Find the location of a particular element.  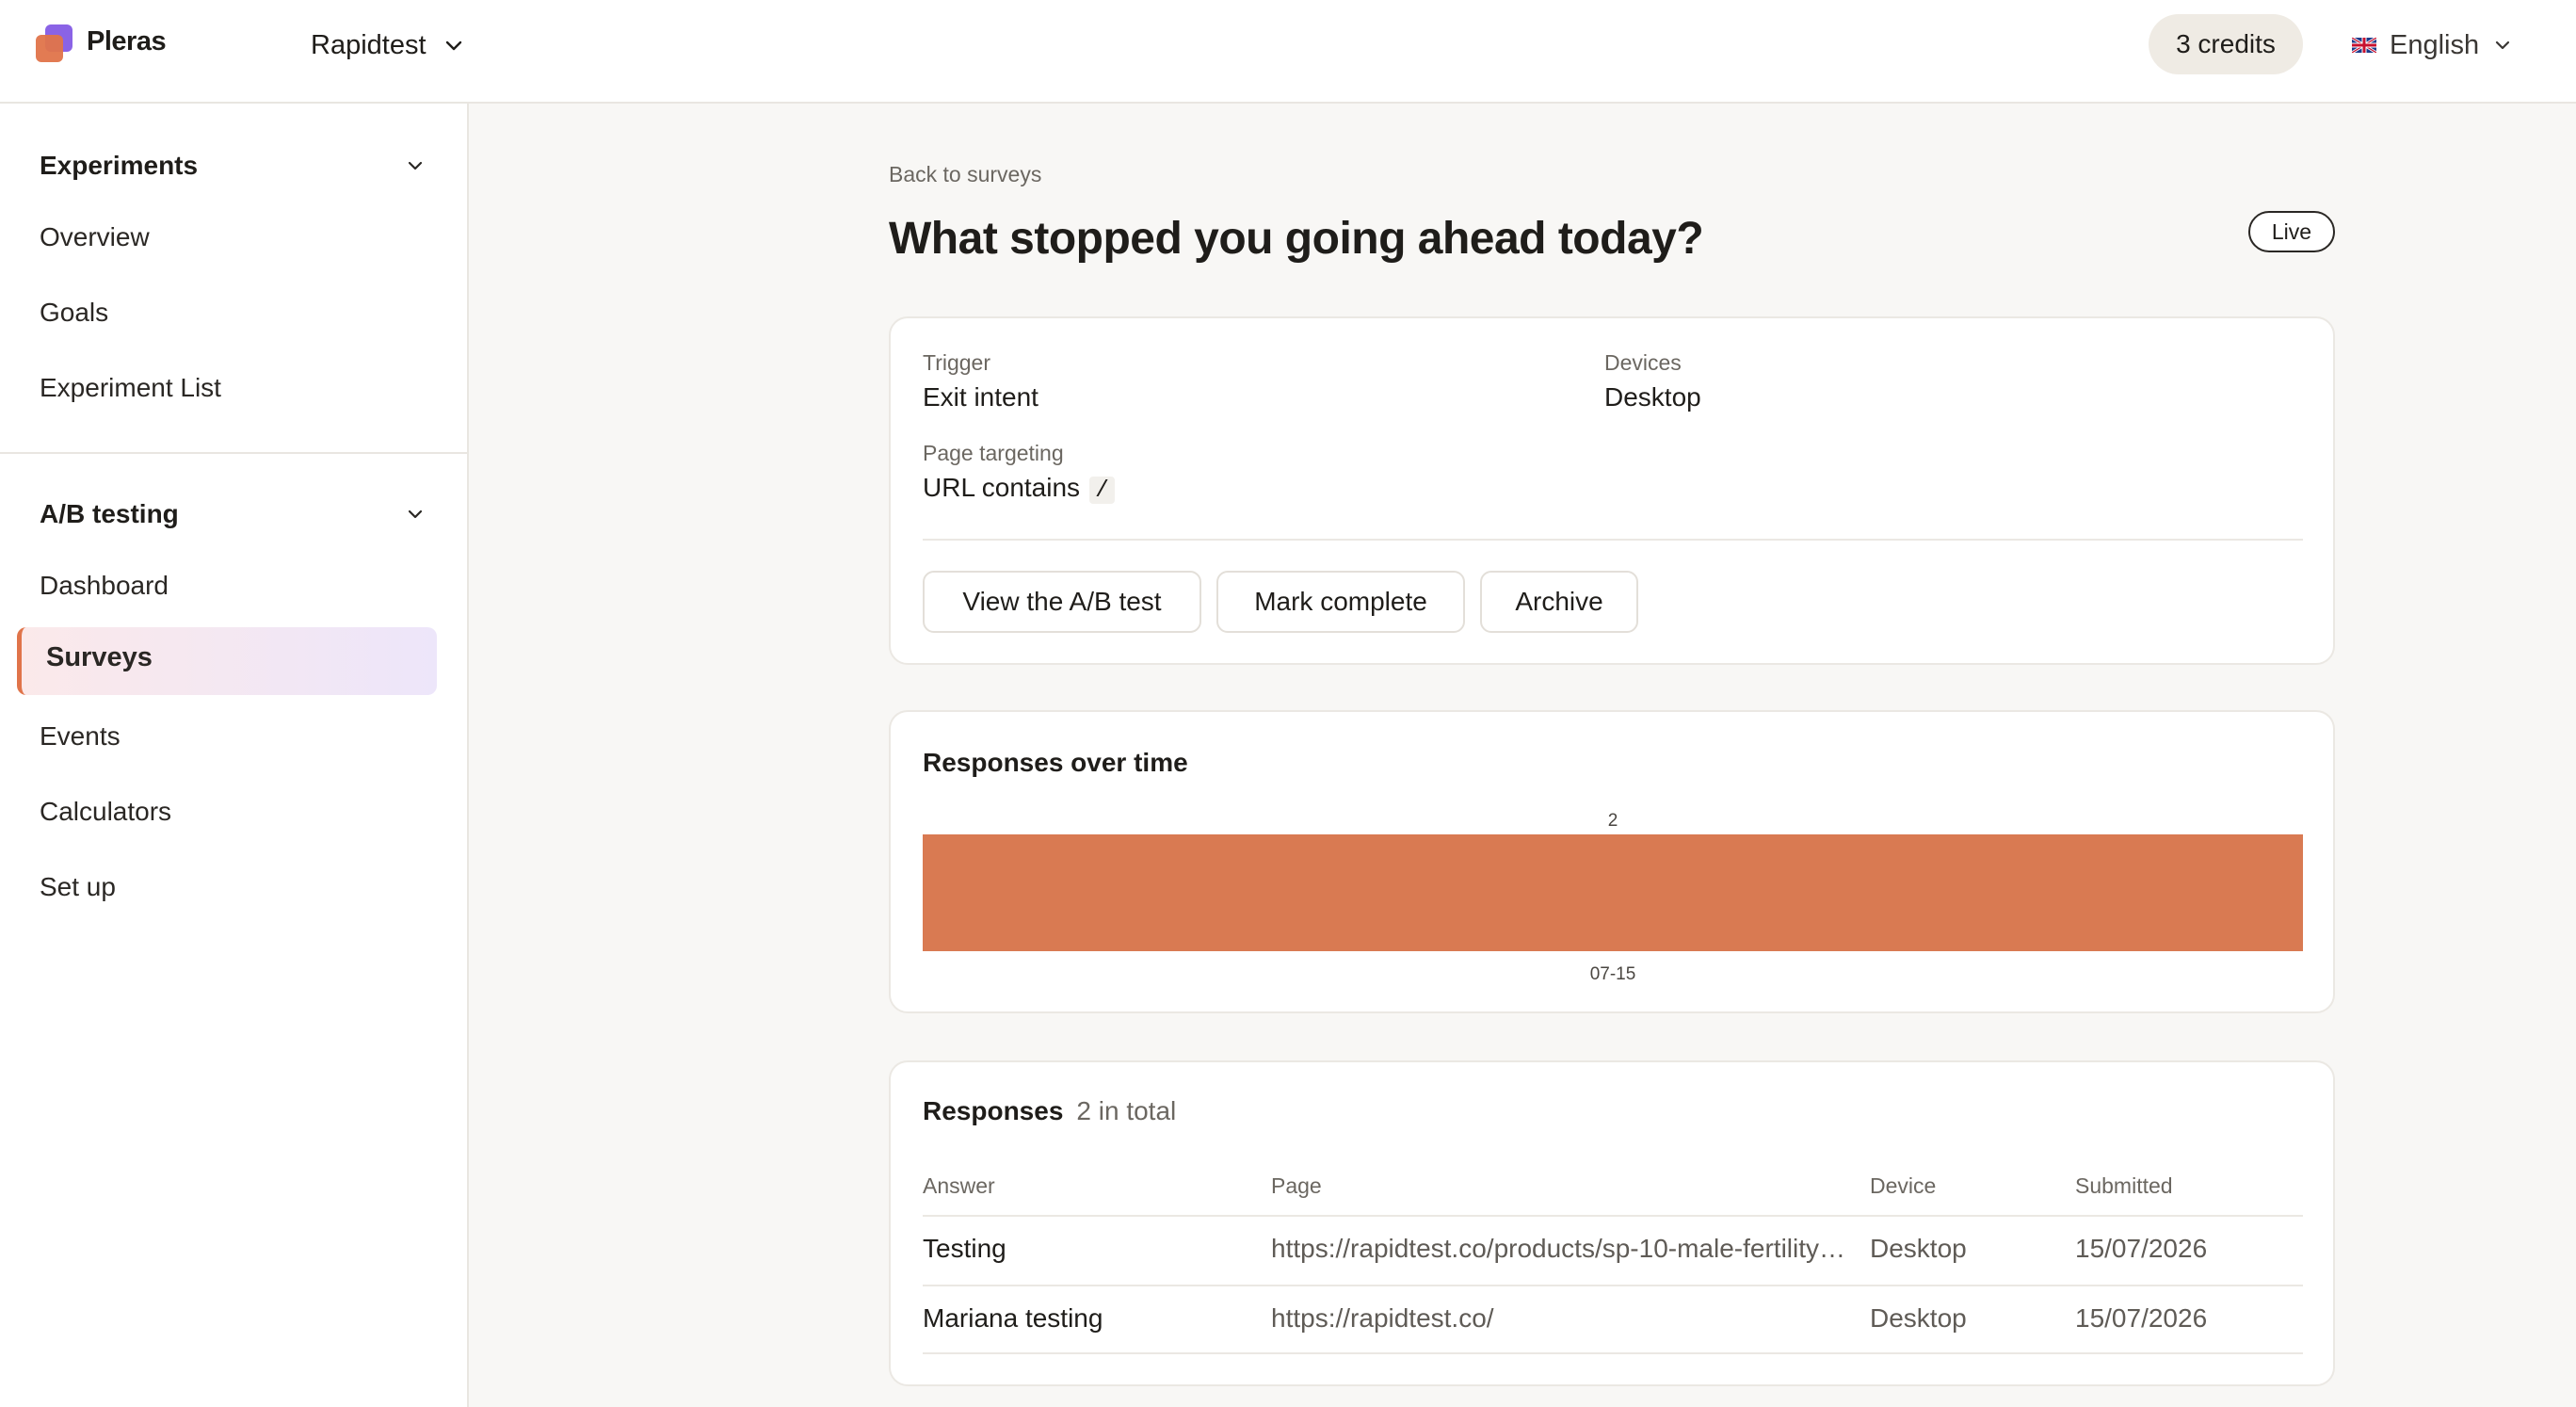

sidebar-section-ab-testing: A/B testing is located at coordinates (233, 514).